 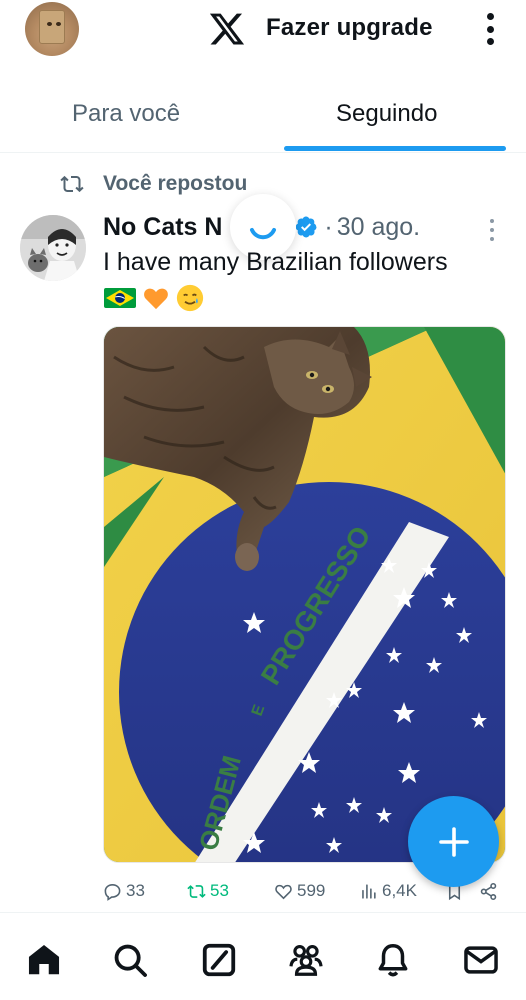 I want to click on reply-icon, so click(x=112, y=892).